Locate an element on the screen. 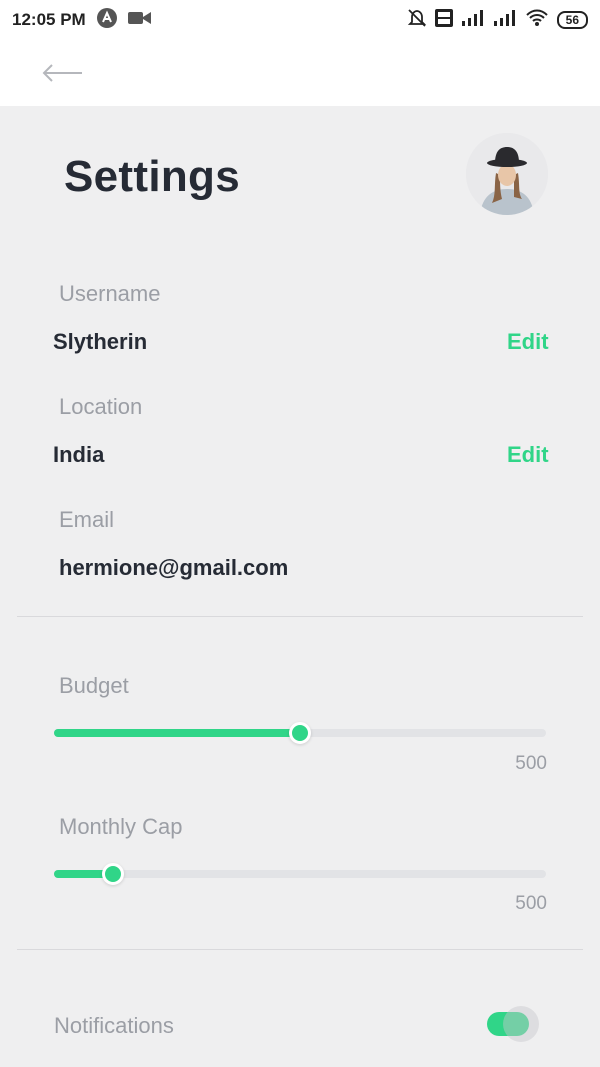 This screenshot has height=1067, width=600. budget-max-value: 500 is located at coordinates (531, 763).